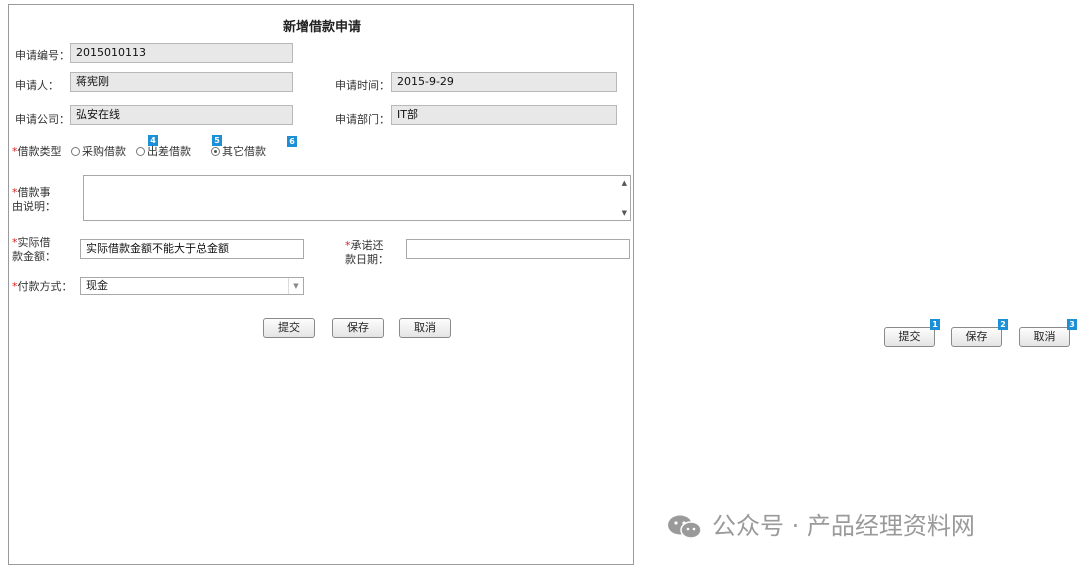 This screenshot has width=1080, height=569. What do you see at coordinates (362, 85) in the screenshot?
I see `apply-time-label: 申请时间：` at bounding box center [362, 85].